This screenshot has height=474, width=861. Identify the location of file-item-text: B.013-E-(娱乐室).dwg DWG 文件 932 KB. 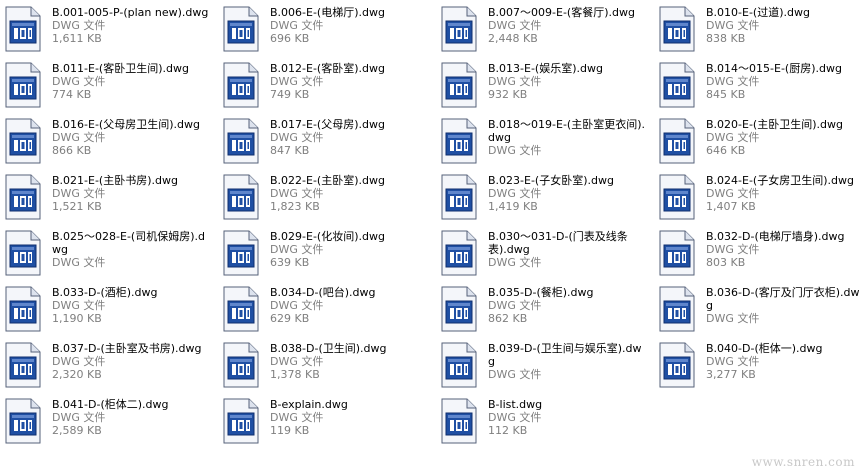
(567, 81).